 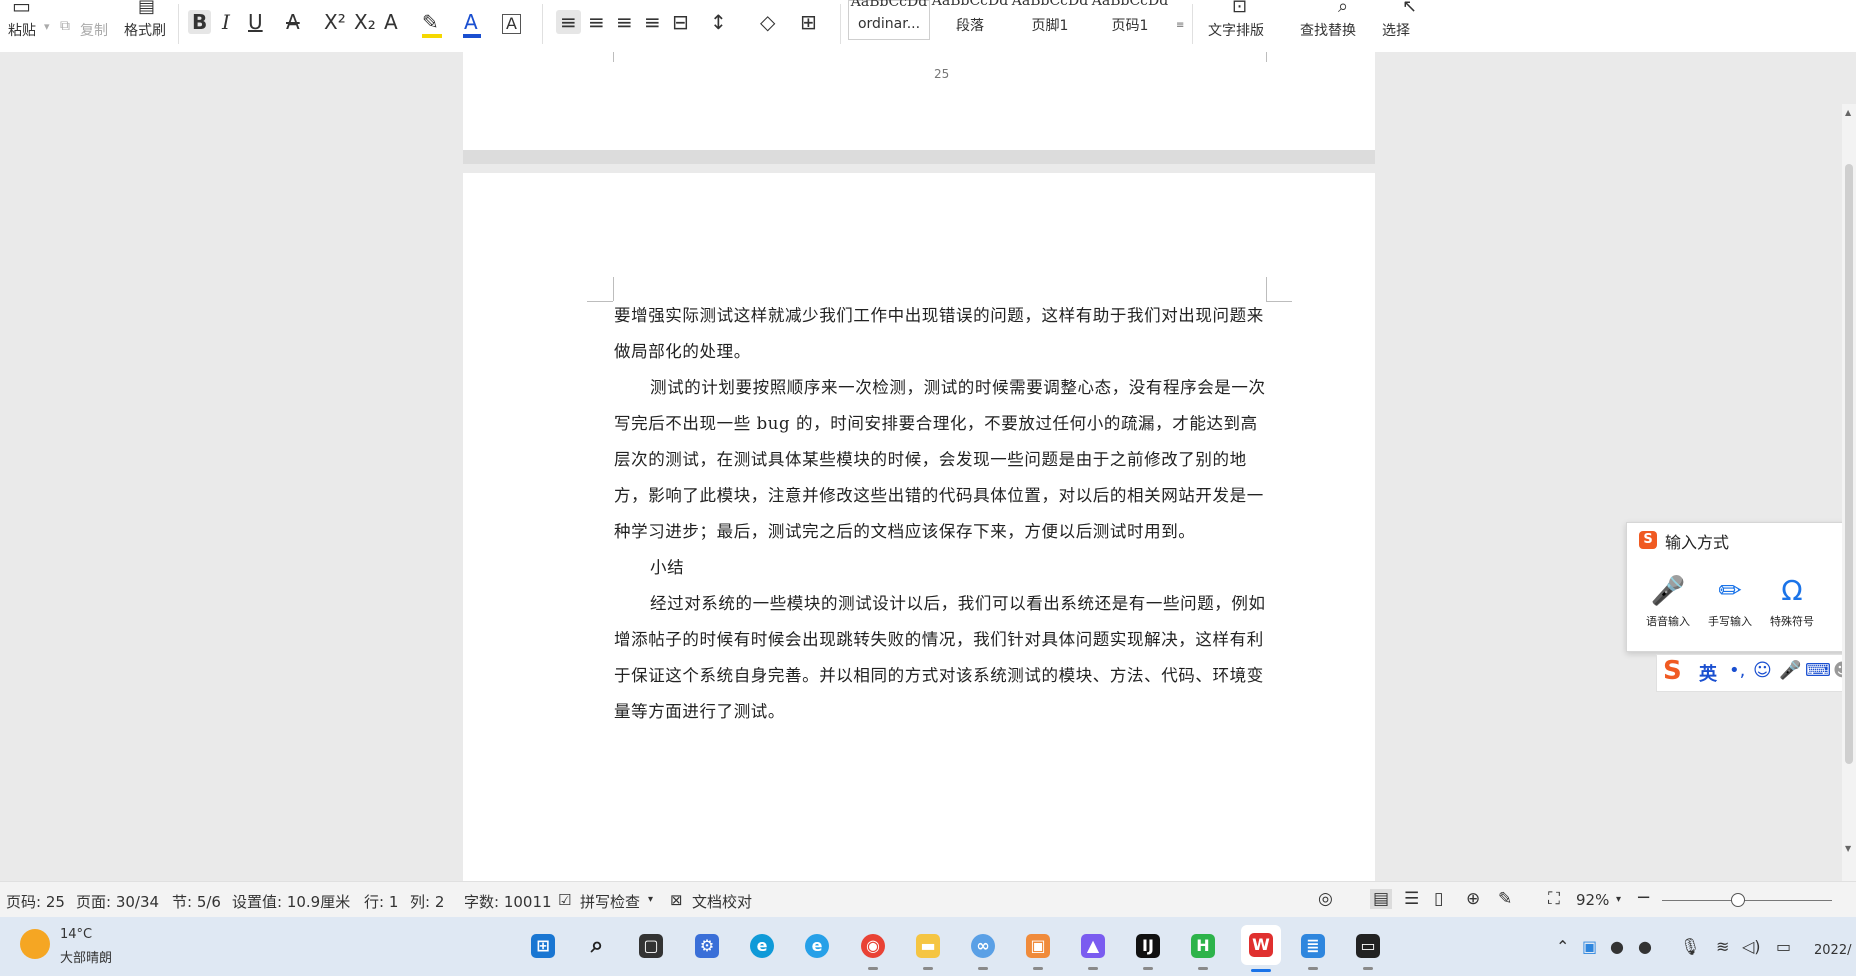 I want to click on eye-protection-icon: ◎, so click(x=1325, y=899).